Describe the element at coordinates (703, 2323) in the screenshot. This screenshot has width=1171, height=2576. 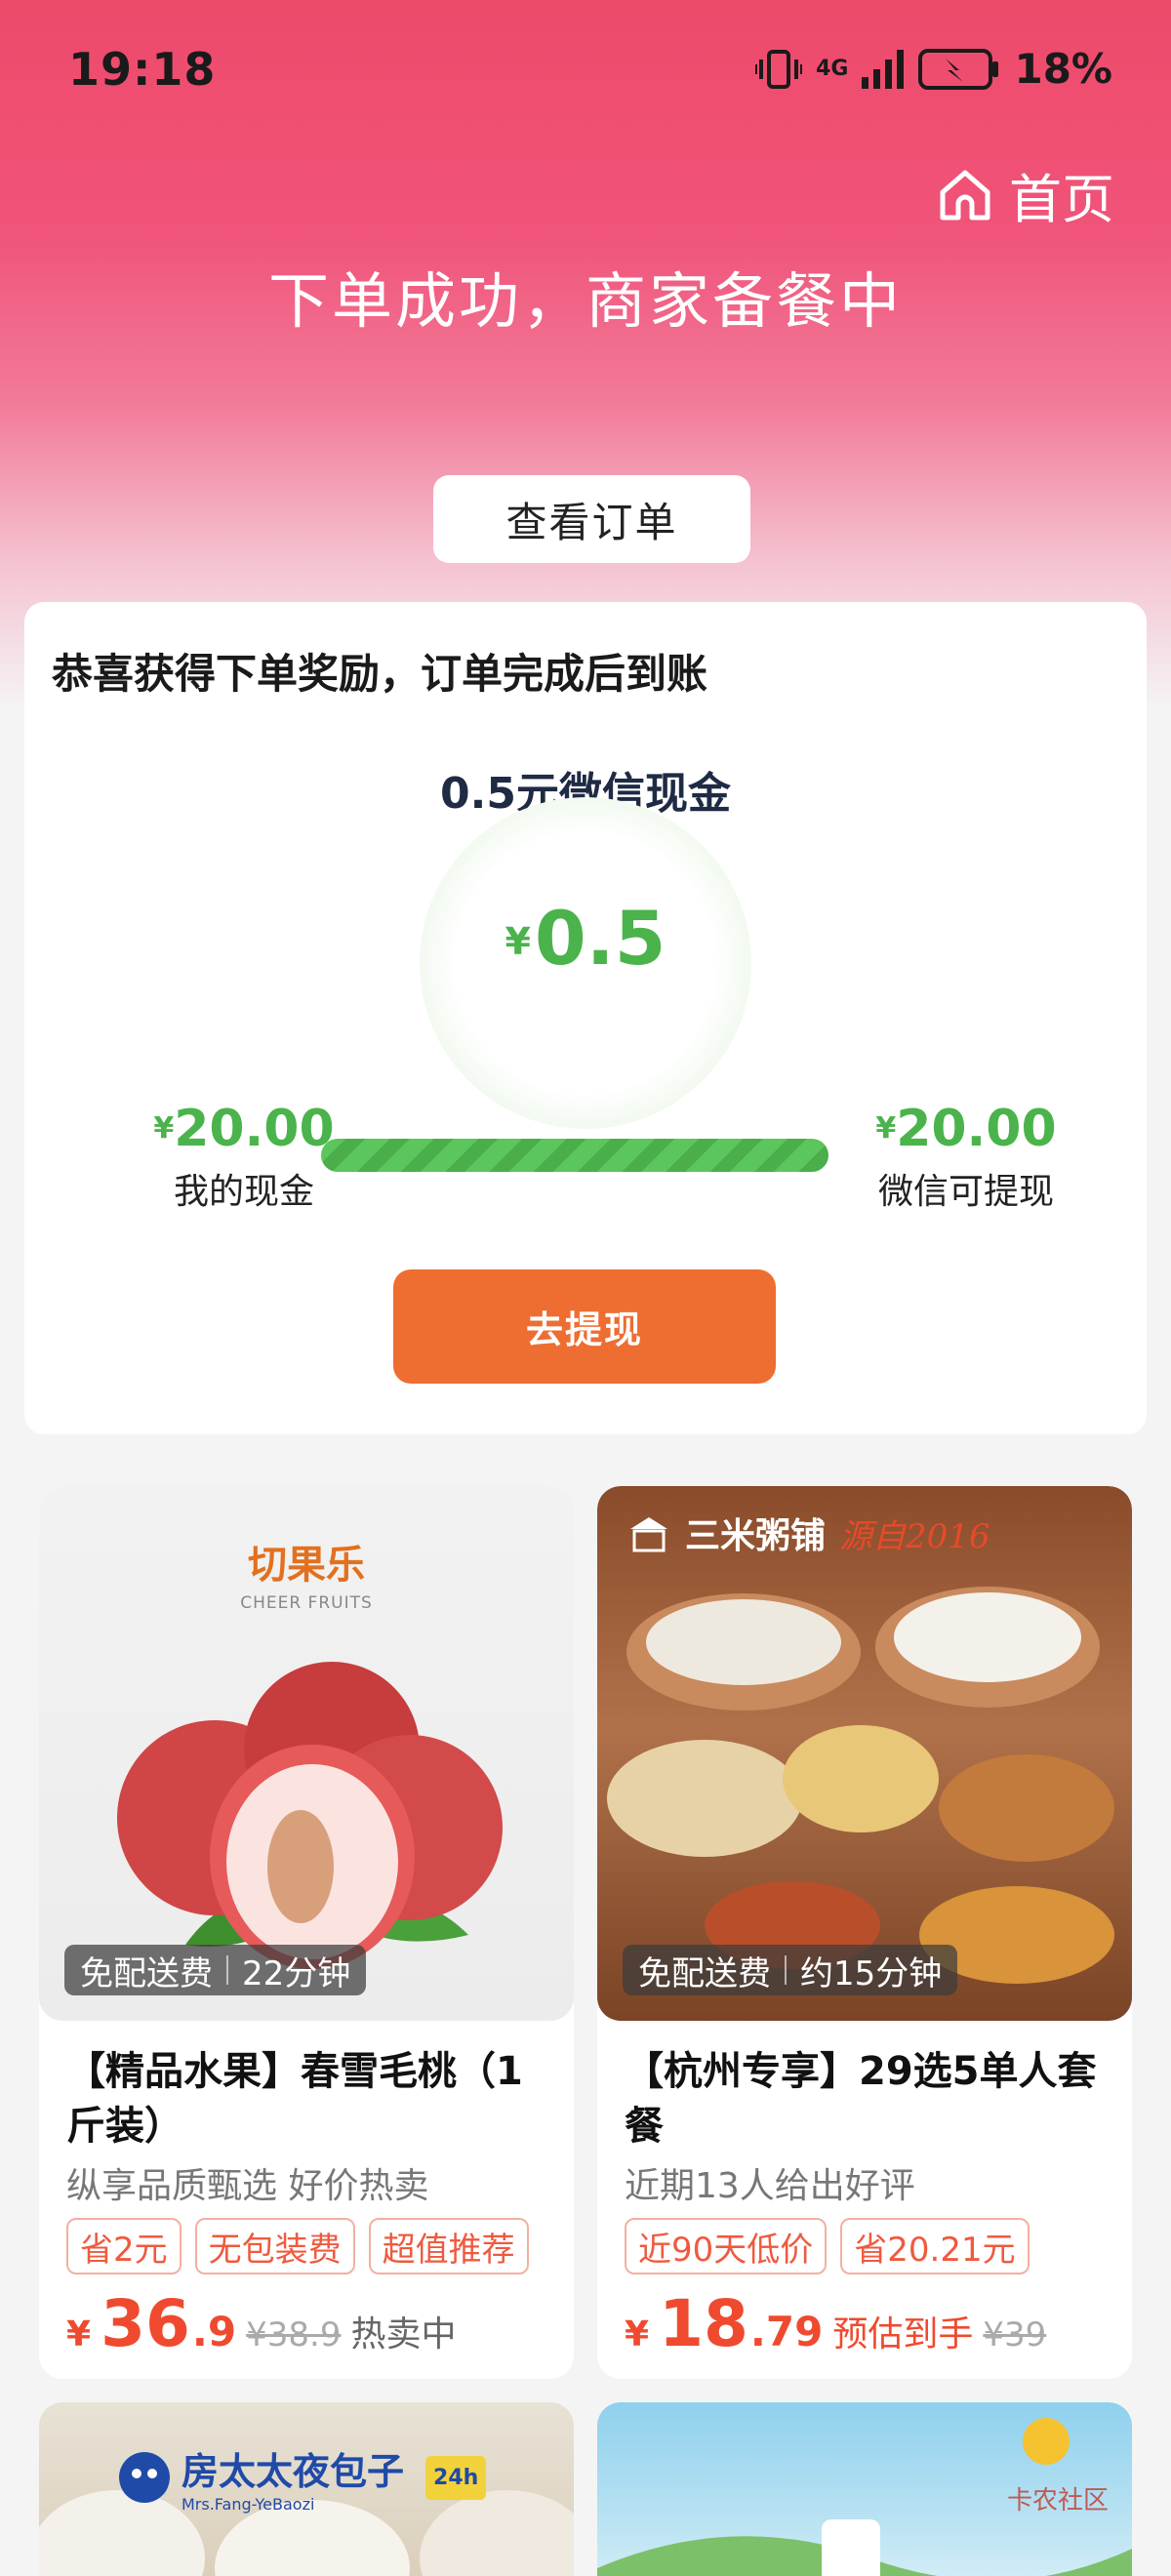
I see `price-integer: 18` at that location.